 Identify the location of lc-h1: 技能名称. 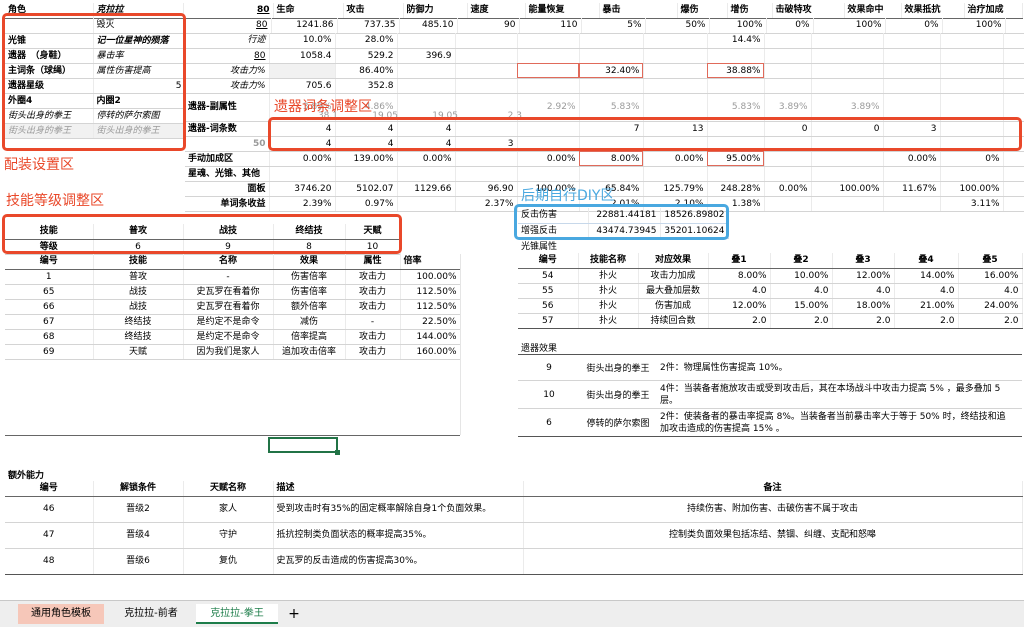
(608, 261).